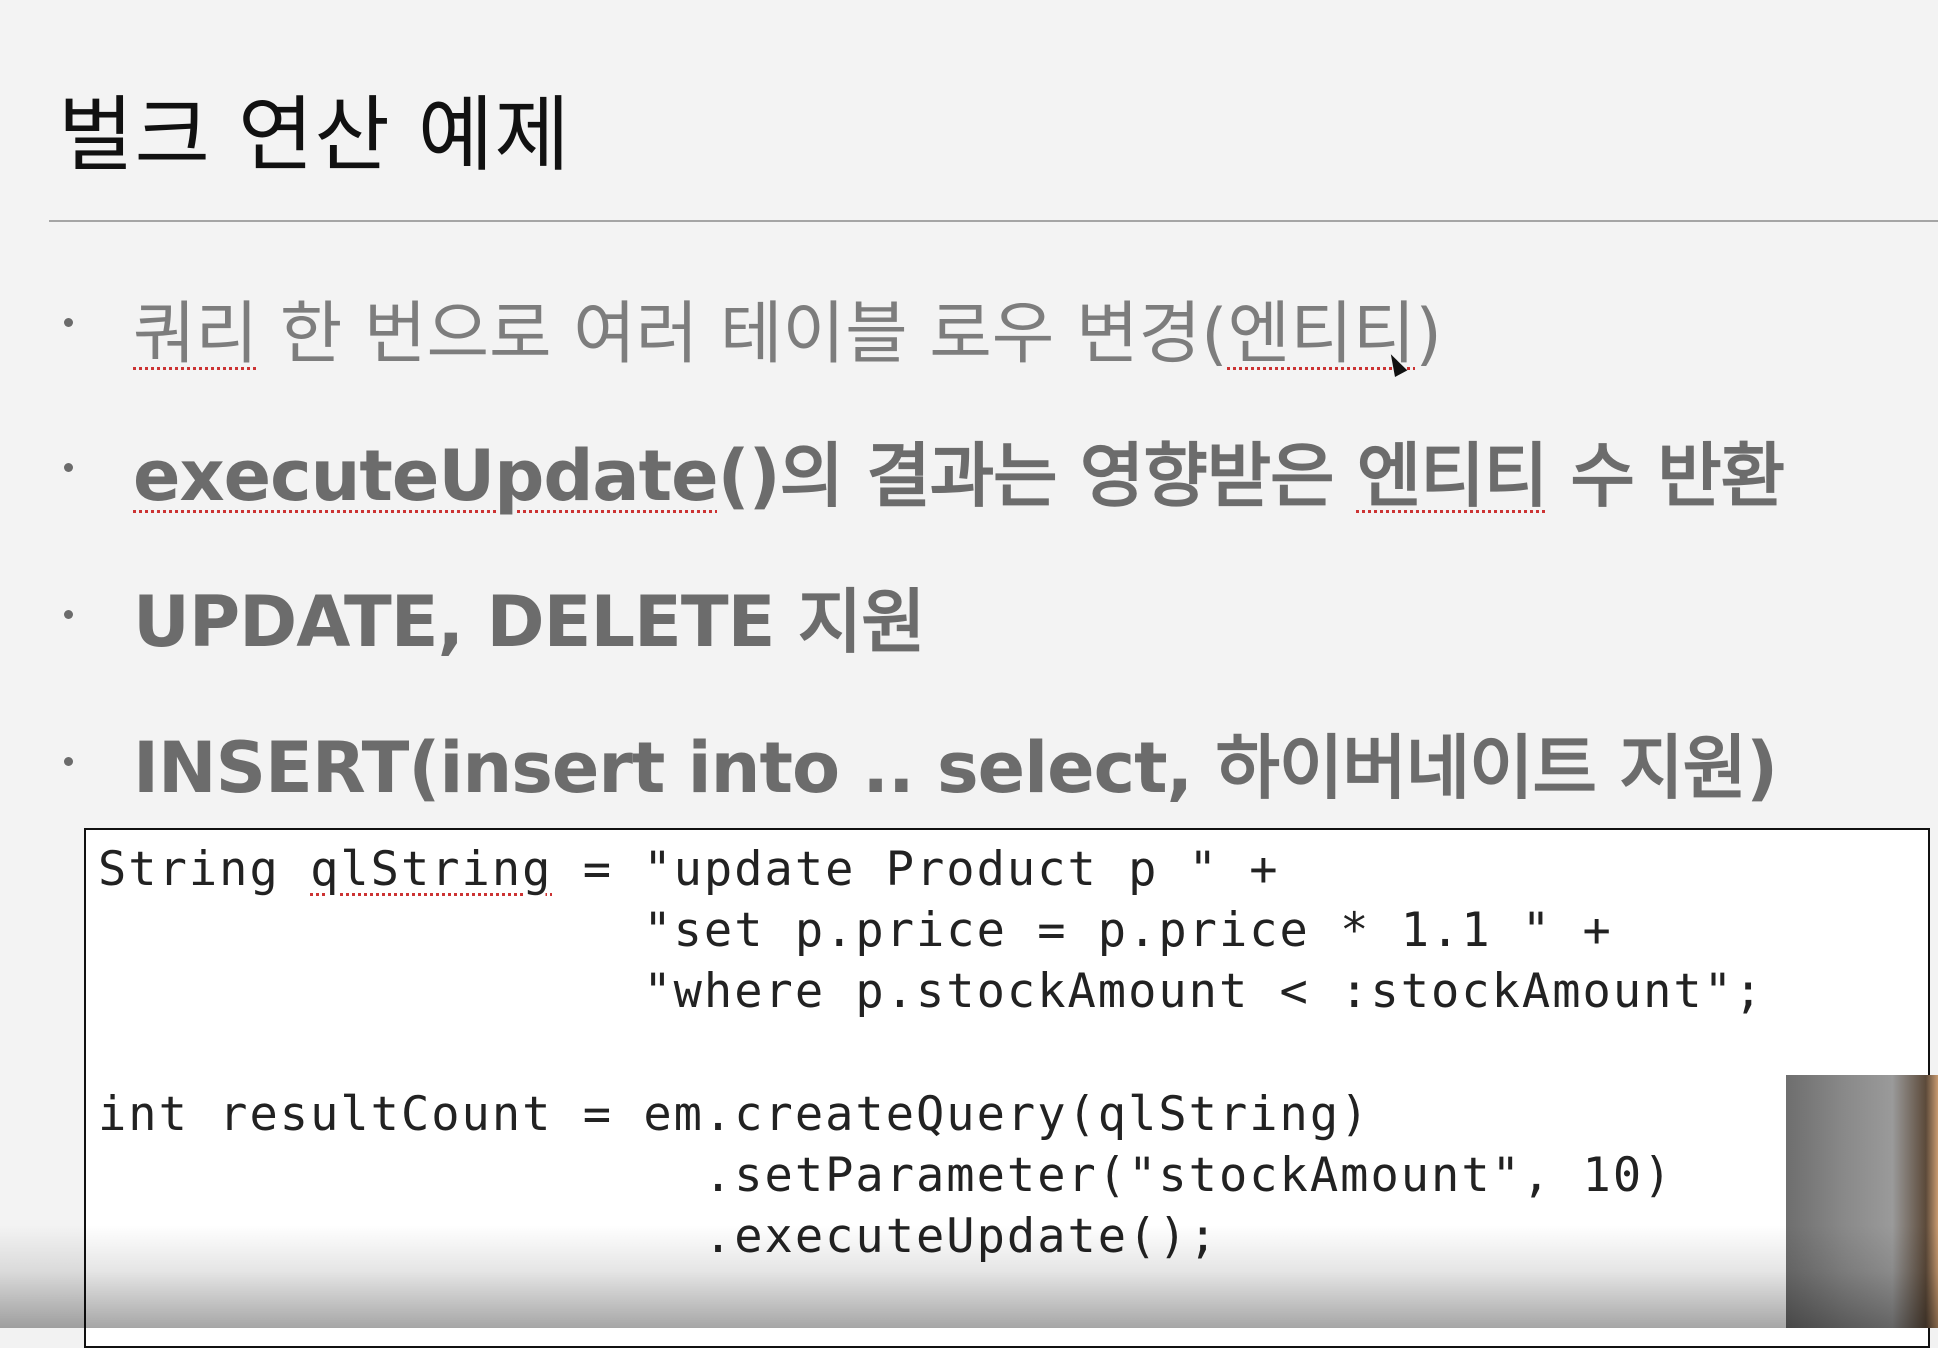 This screenshot has height=1348, width=1938. Describe the element at coordinates (1666, 476) in the screenshot. I see `bullet-text-end: 수 반환` at that location.